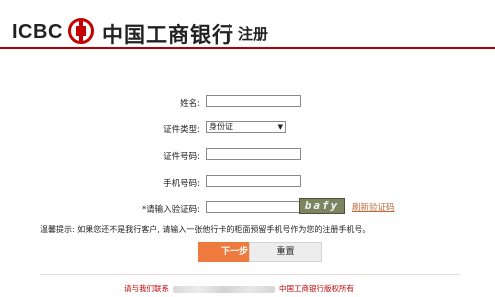 The image size is (495, 297). What do you see at coordinates (168, 35) in the screenshot?
I see `brand-cn: 中国工商银行` at bounding box center [168, 35].